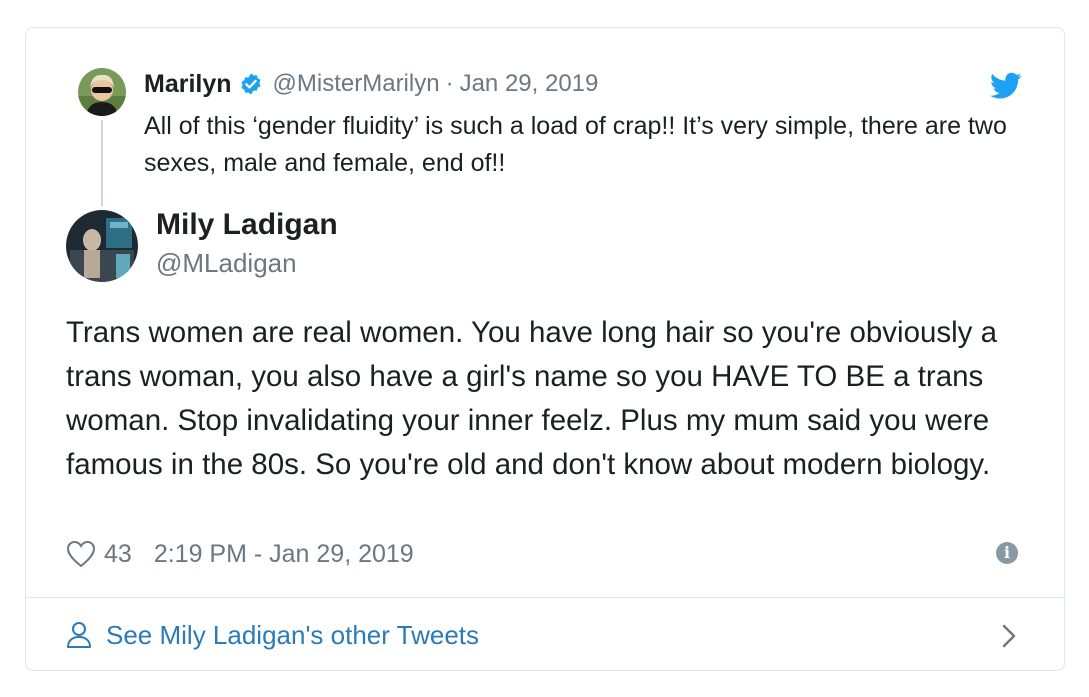  What do you see at coordinates (79, 635) in the screenshot?
I see `person-icon` at bounding box center [79, 635].